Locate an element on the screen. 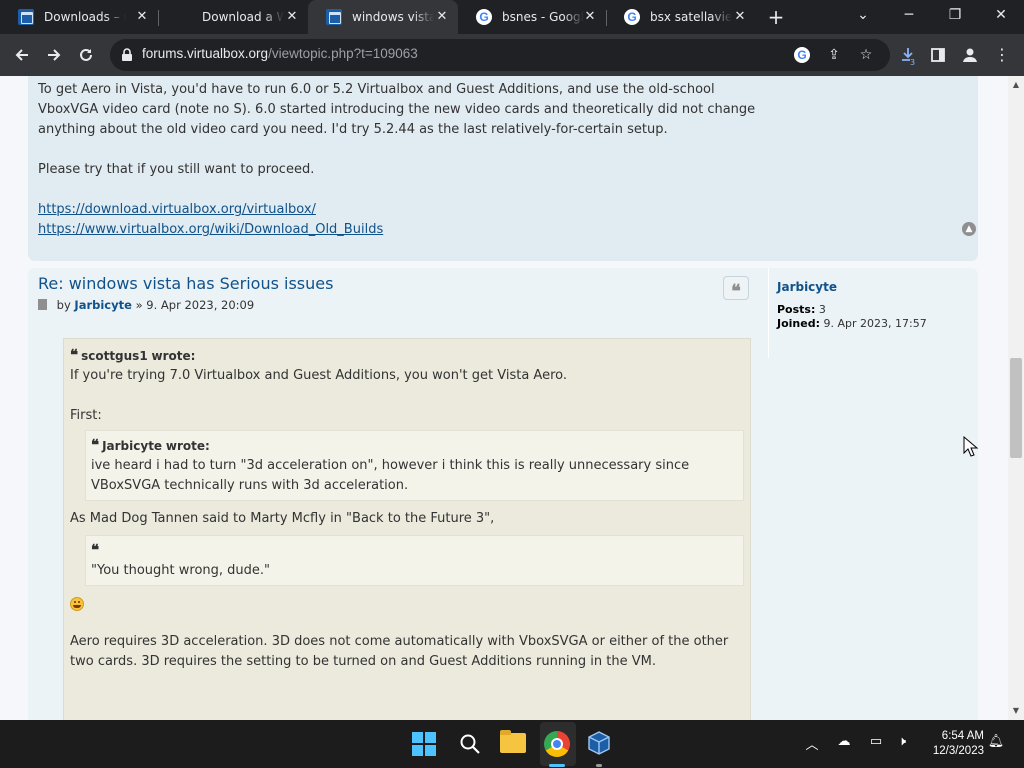 The width and height of the screenshot is (1024, 768). running-indicator is located at coordinates (599, 765).